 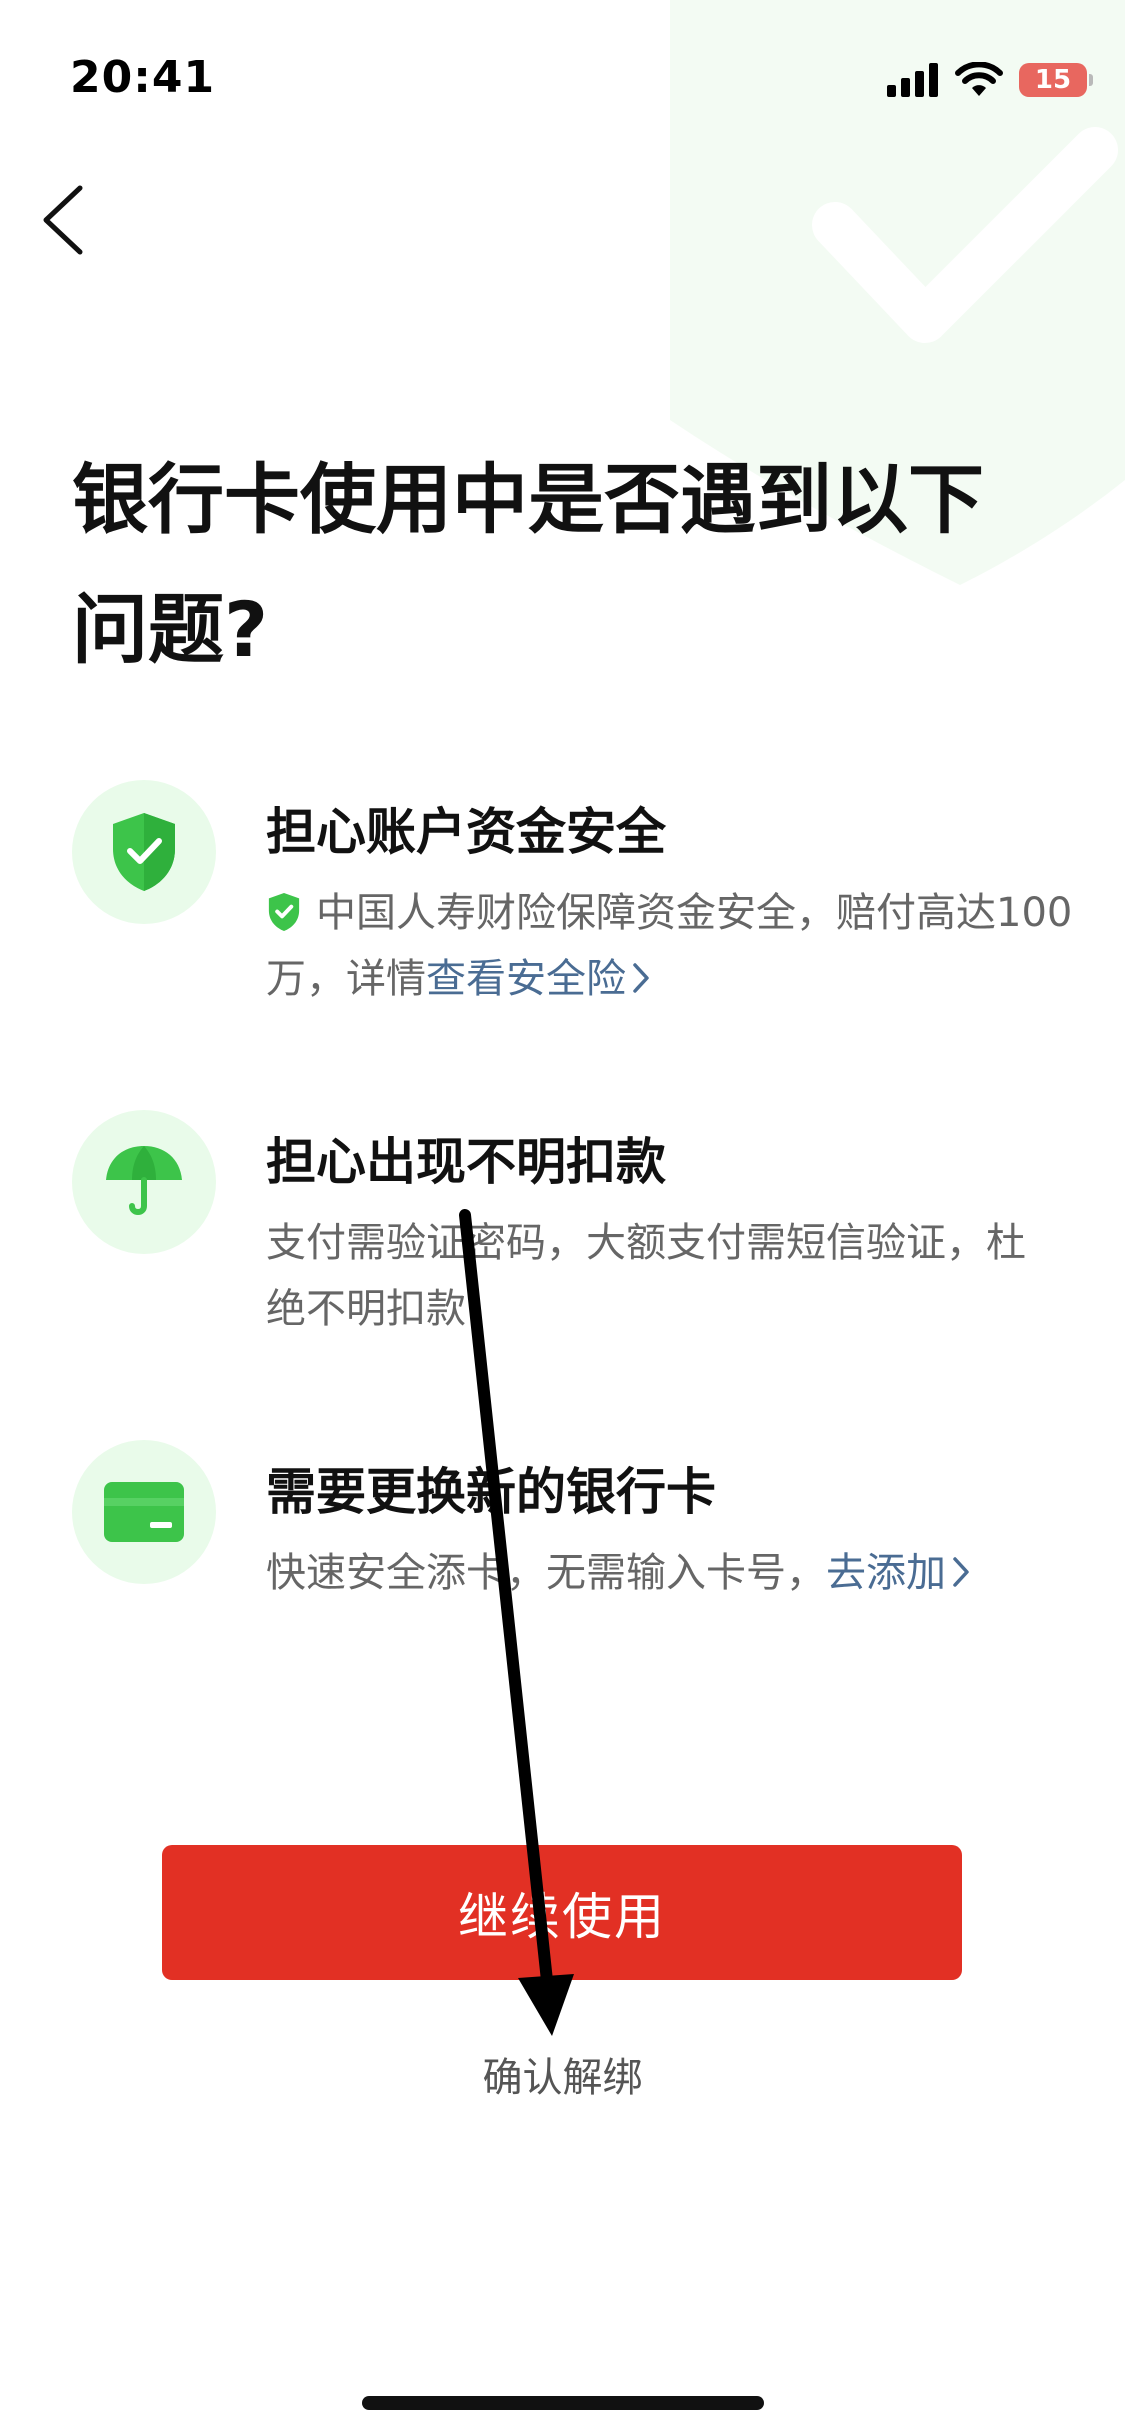 I want to click on feature-title: 担心出现不明扣款, so click(x=466, y=1162).